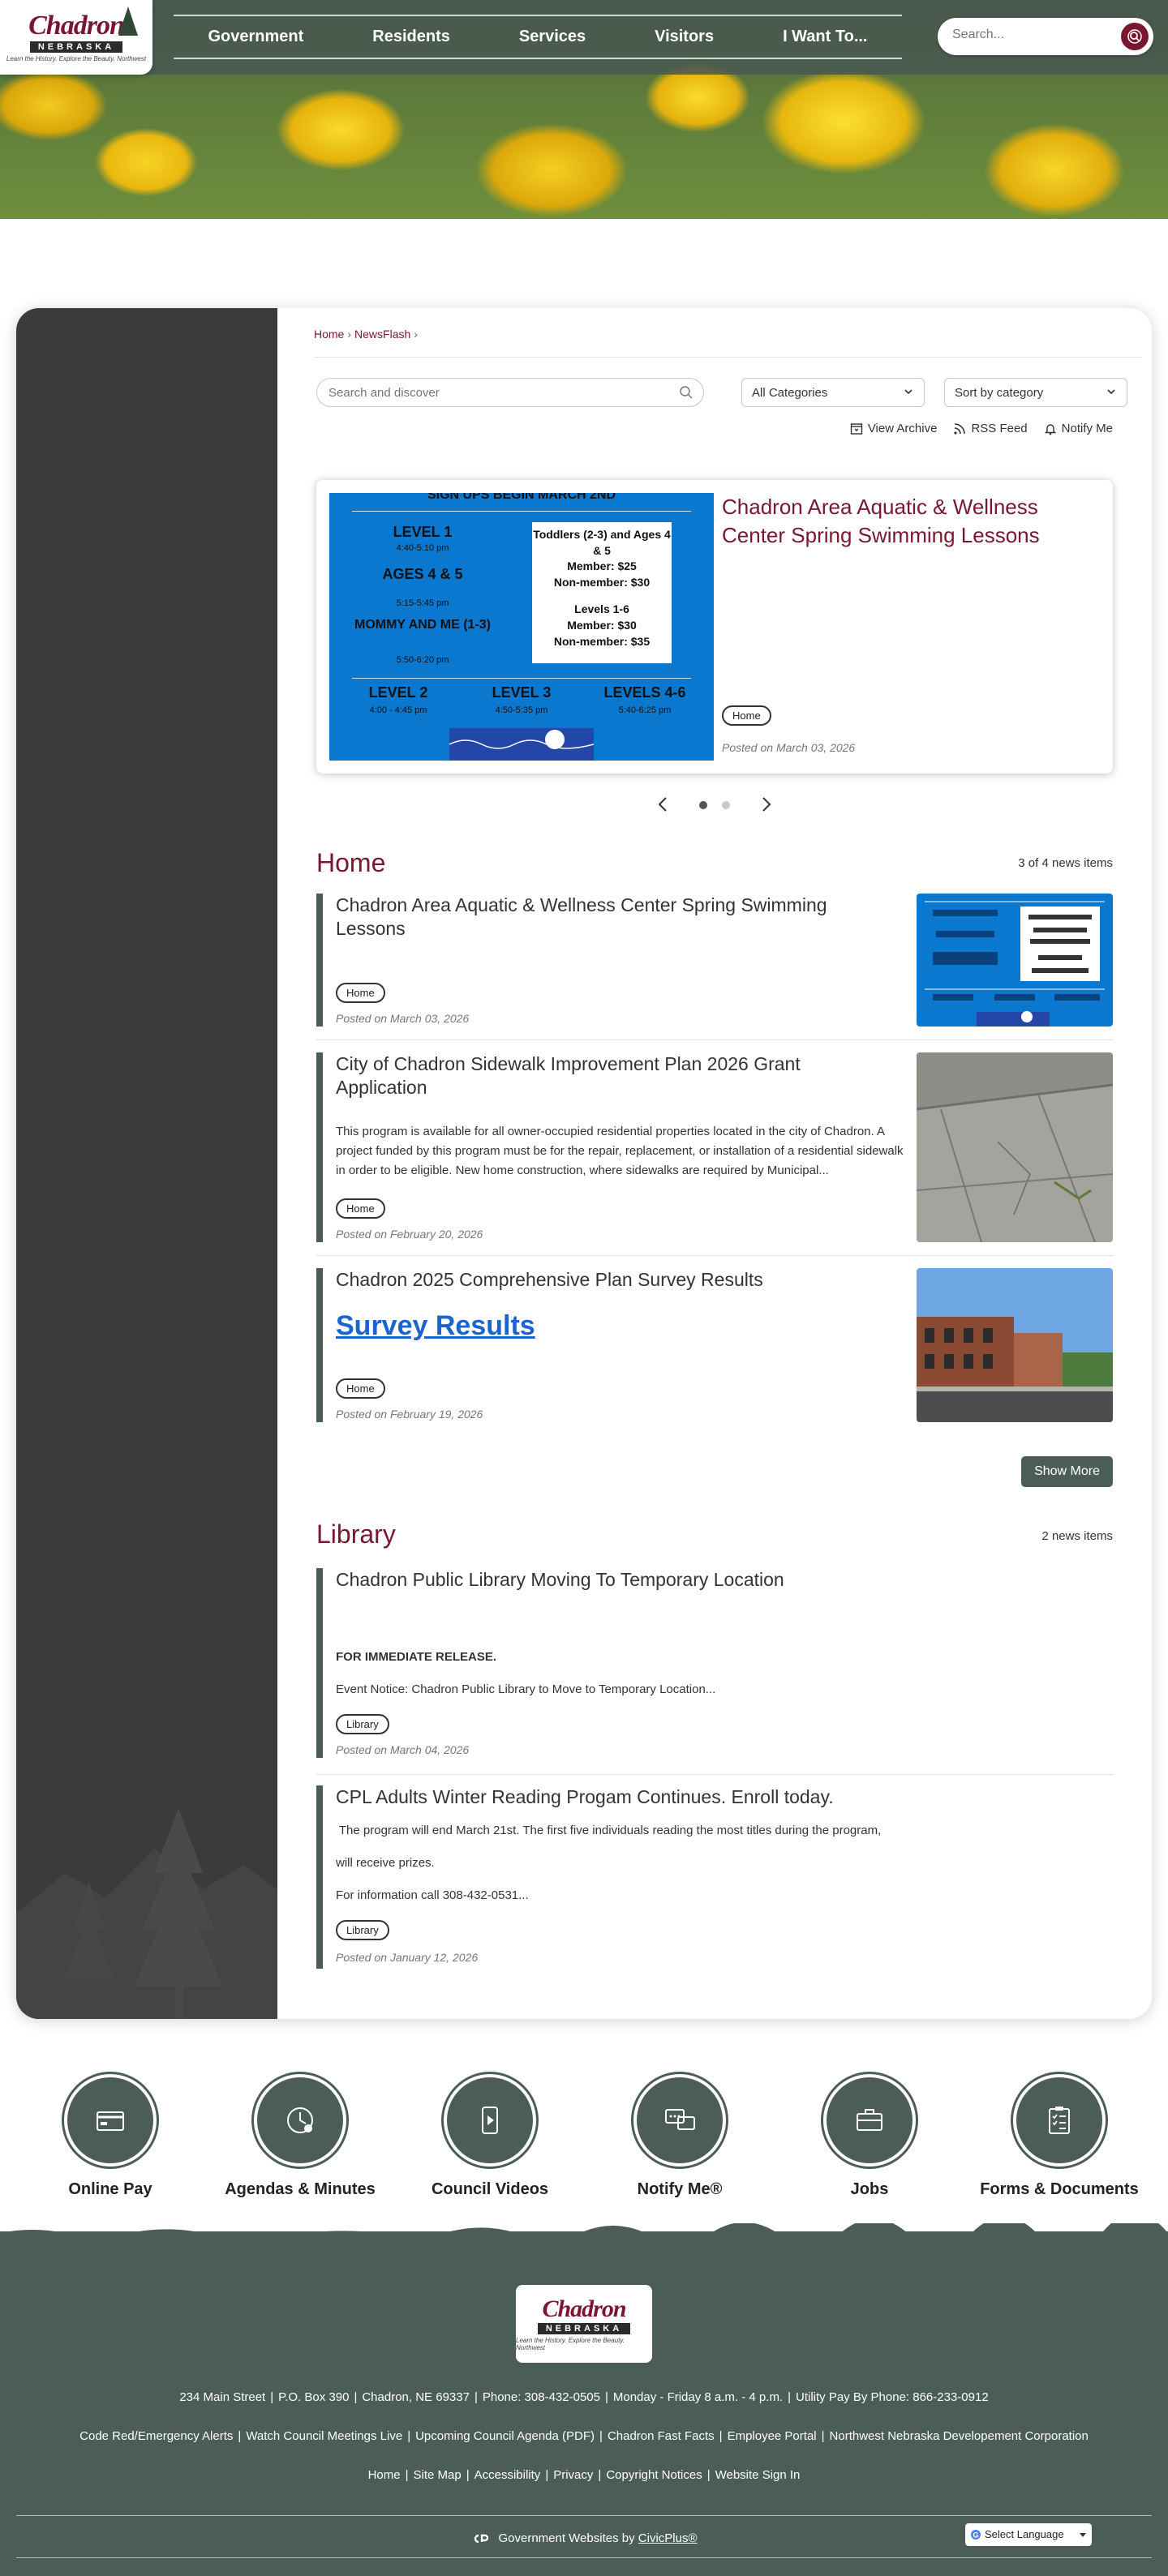 The image size is (1168, 2576). Describe the element at coordinates (521, 497) in the screenshot. I see `poster-headline: SIGN UPS BEGIN MARCH 2ND` at that location.